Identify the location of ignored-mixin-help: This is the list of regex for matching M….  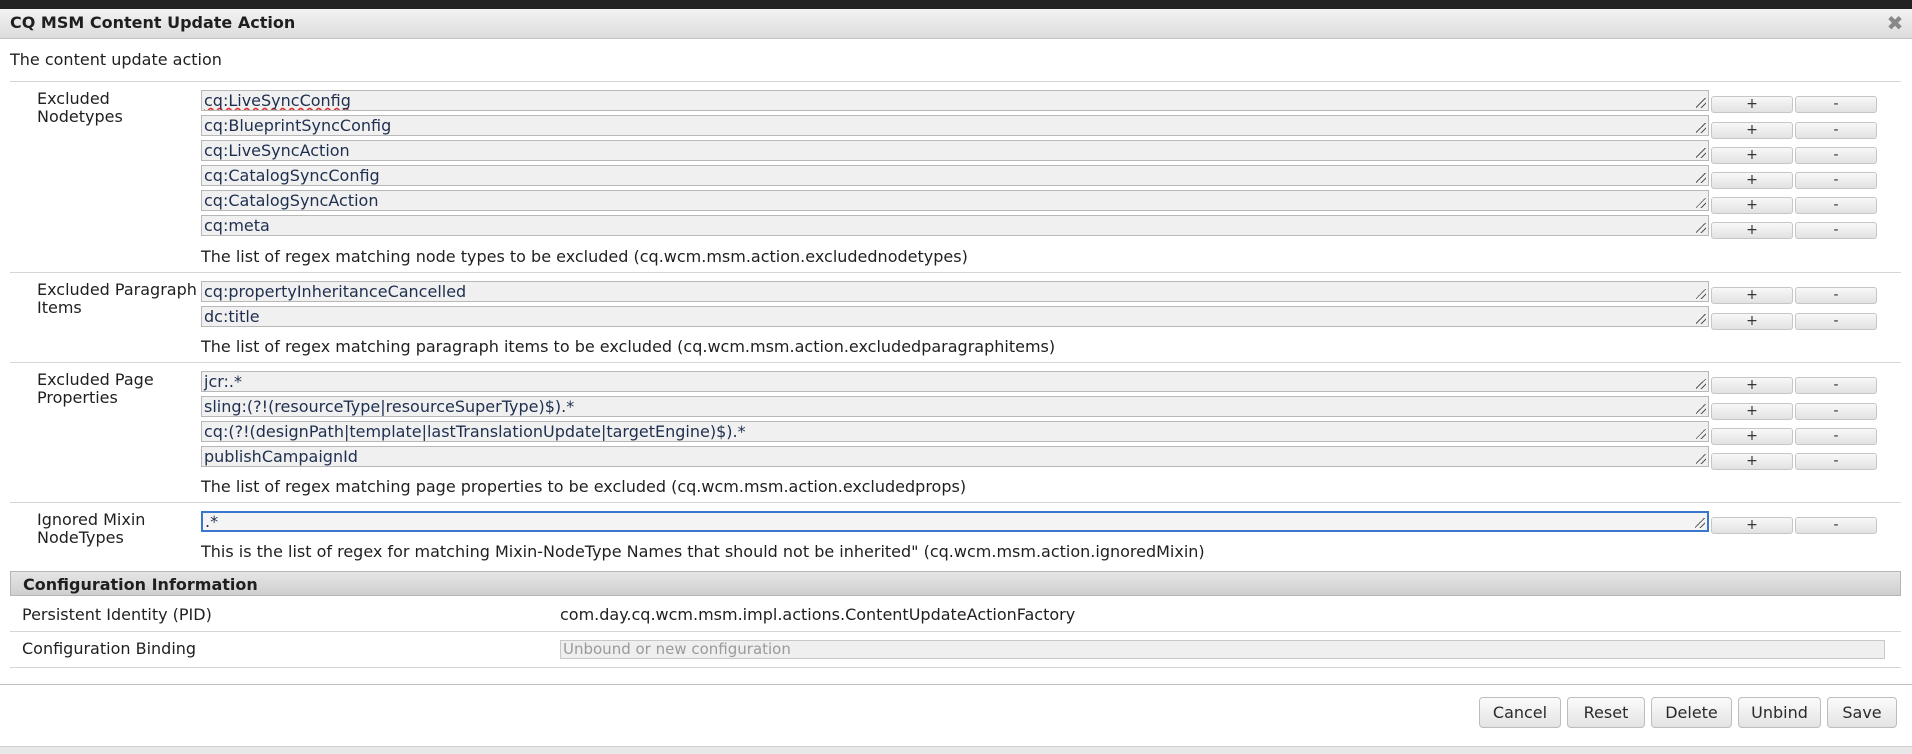
(703, 551).